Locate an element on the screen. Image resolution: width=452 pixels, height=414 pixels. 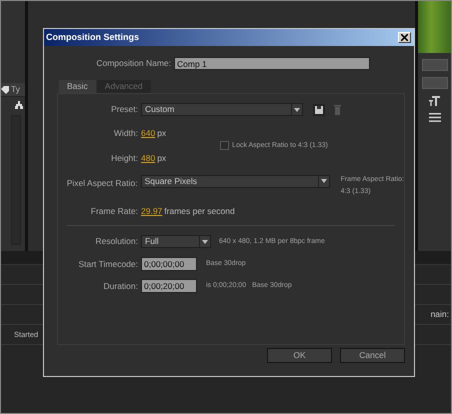
value-scrubber: 640 is located at coordinates (148, 133).